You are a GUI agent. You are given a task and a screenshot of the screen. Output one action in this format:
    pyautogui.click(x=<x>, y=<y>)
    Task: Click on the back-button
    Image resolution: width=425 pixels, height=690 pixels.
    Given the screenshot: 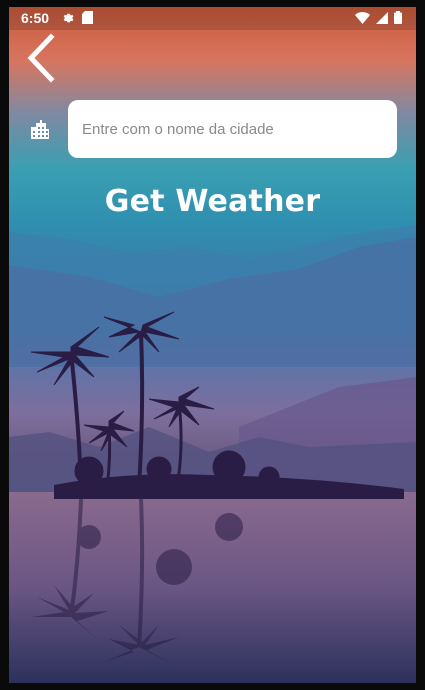 What is the action you would take?
    pyautogui.click(x=43, y=58)
    